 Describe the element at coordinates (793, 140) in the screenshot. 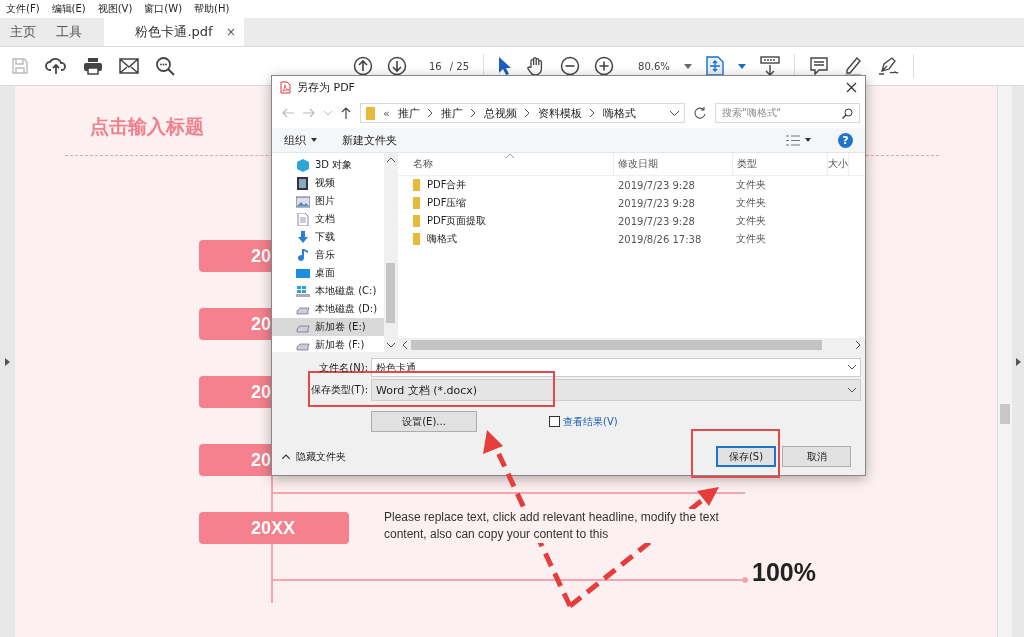

I see `view-list-icon` at that location.